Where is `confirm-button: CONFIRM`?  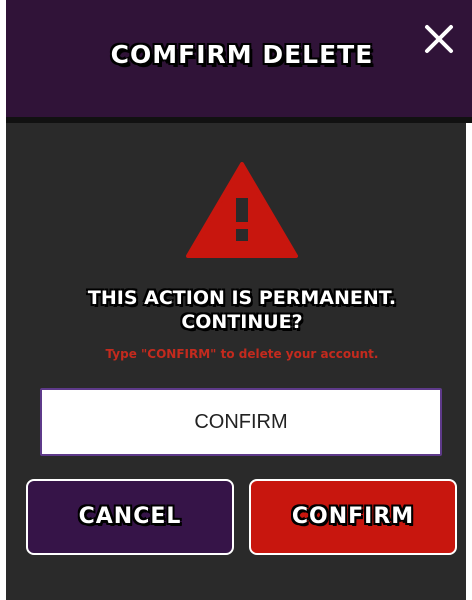 confirm-button: CONFIRM is located at coordinates (353, 517).